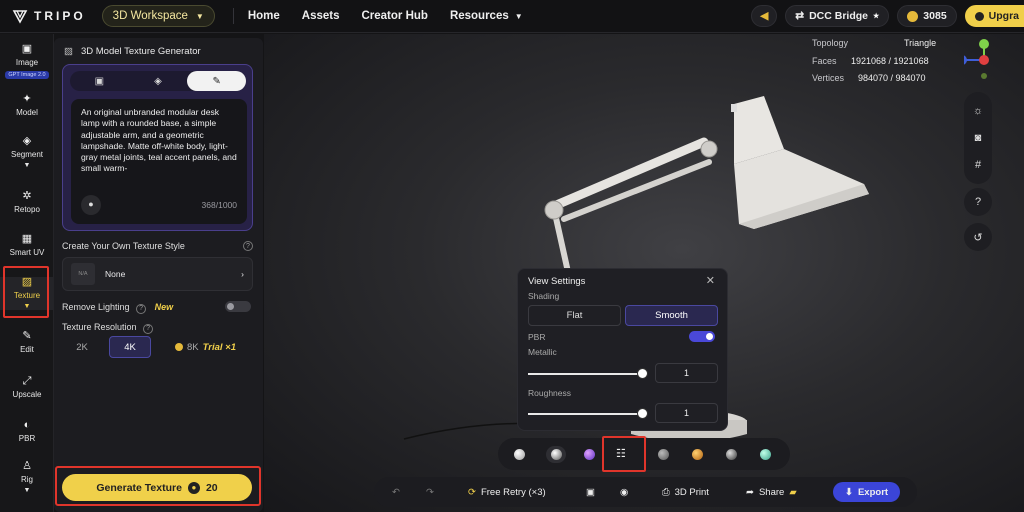 The image size is (1024, 512). What do you see at coordinates (765, 454) in the screenshot?
I see `material-mint-icon` at bounding box center [765, 454].